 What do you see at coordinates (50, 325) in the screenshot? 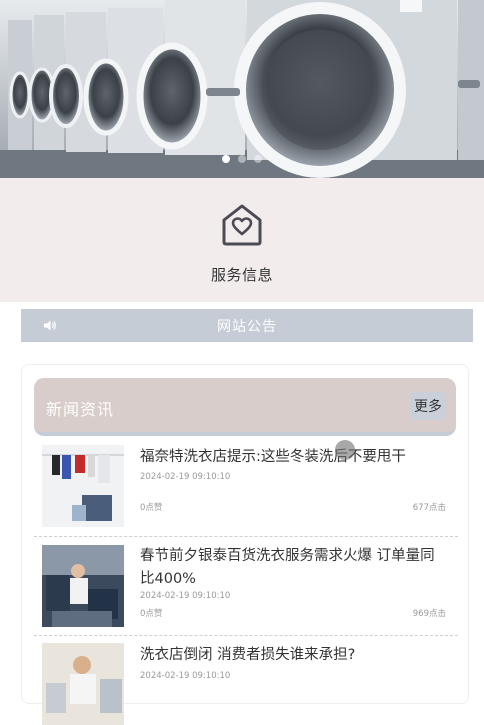
I see `speaker-icon` at bounding box center [50, 325].